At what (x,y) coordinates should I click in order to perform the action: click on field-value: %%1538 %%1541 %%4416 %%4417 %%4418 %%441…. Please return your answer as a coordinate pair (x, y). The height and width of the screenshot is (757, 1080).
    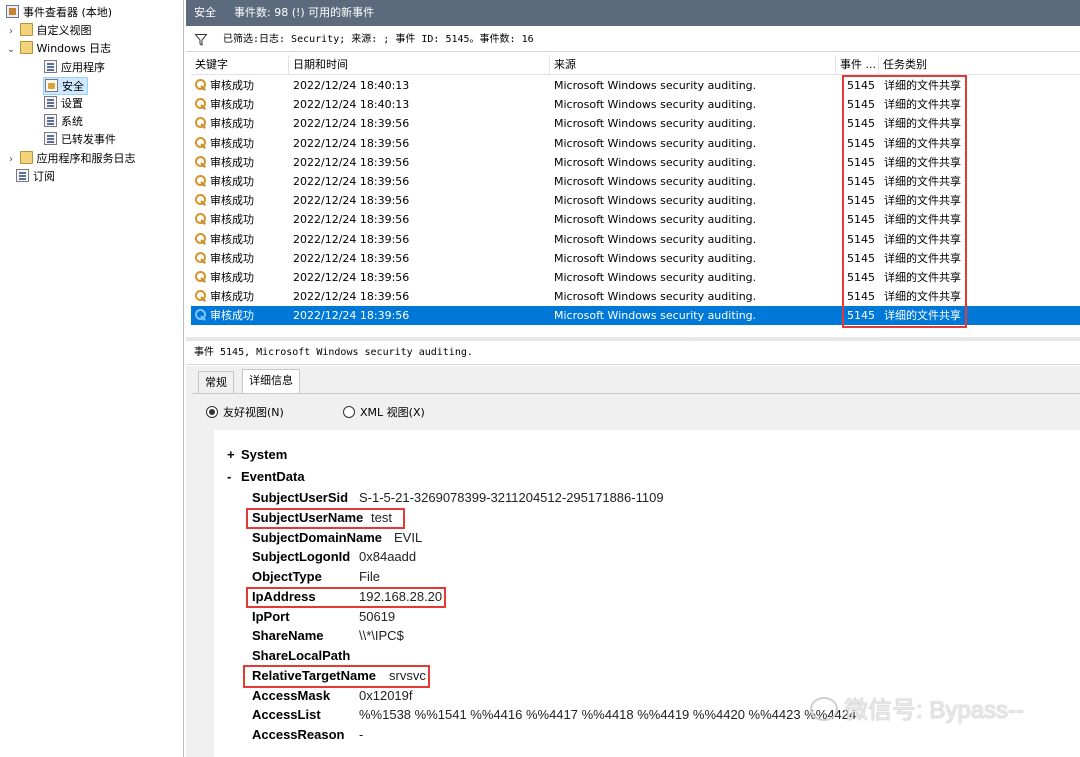
    Looking at the image, I should click on (608, 715).